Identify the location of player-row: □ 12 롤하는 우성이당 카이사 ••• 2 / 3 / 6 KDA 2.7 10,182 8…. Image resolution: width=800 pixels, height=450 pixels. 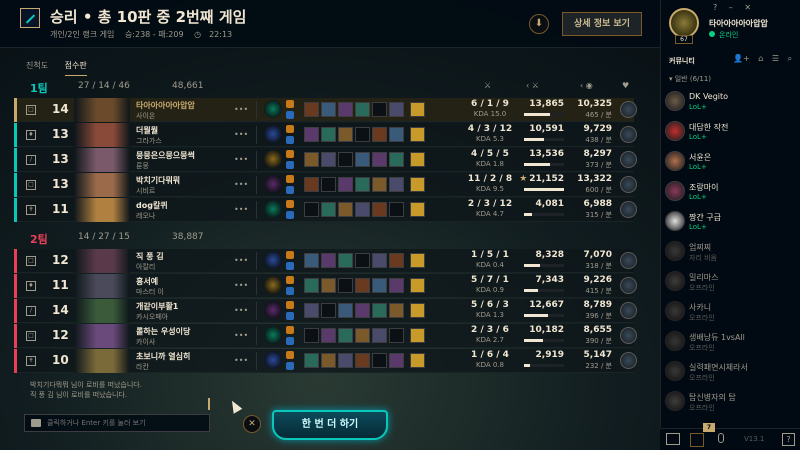
(325, 336).